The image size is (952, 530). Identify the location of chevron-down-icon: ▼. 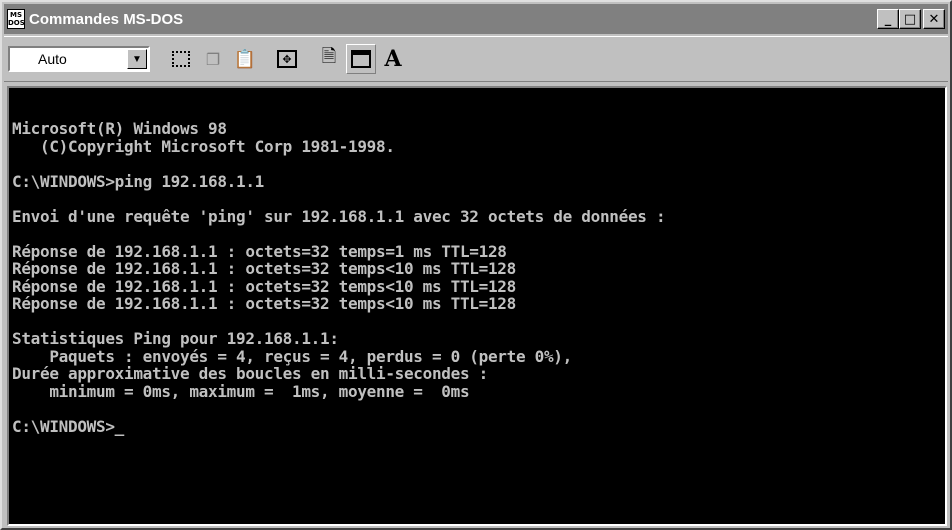
(137, 59).